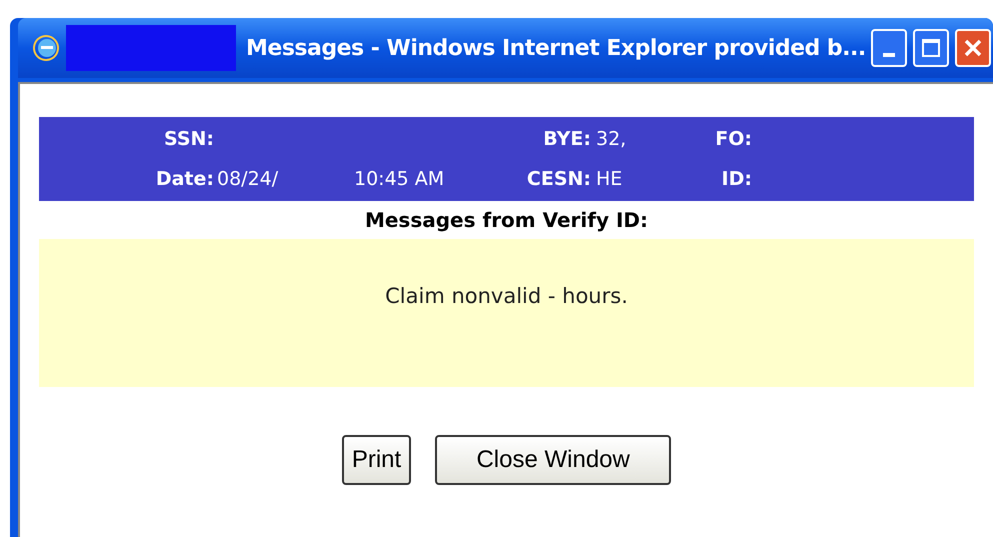 Image resolution: width=993 pixels, height=537 pixels. What do you see at coordinates (609, 179) in the screenshot?
I see `field-value: HE` at bounding box center [609, 179].